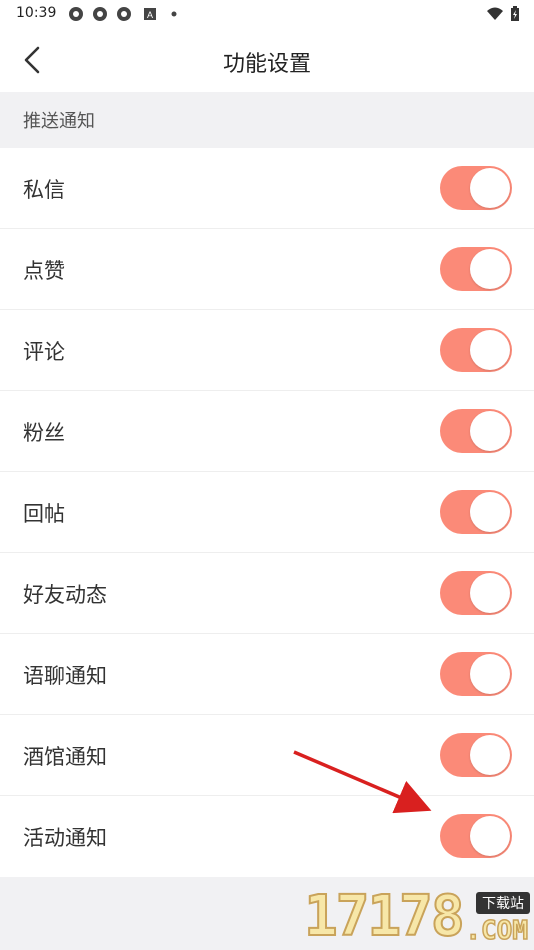 The image size is (534, 950). I want to click on voice-chat-toggle, so click(476, 674).